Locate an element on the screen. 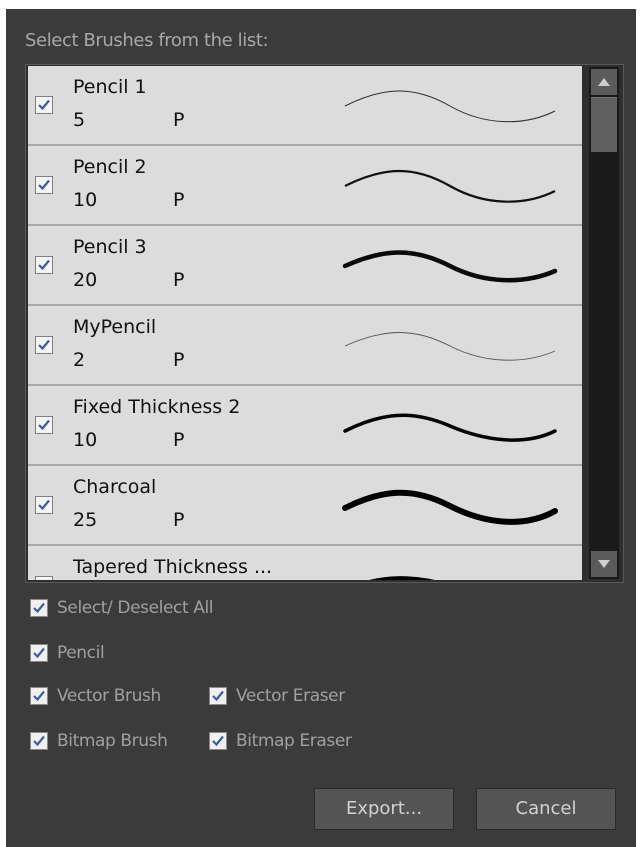 This screenshot has width=640, height=847. brush-row-pencil-1: Pencil 1 5 P is located at coordinates (305, 106).